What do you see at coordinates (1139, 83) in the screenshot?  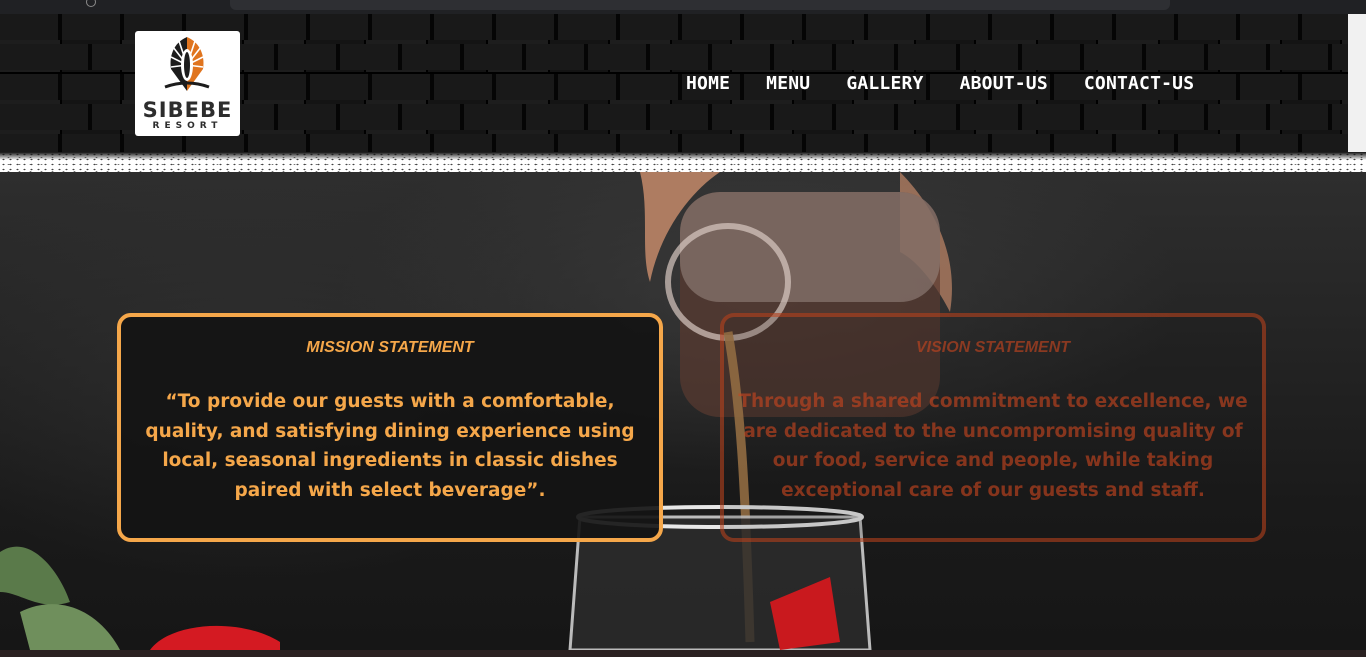 I see `nav-contact-us: CONTACT-US` at bounding box center [1139, 83].